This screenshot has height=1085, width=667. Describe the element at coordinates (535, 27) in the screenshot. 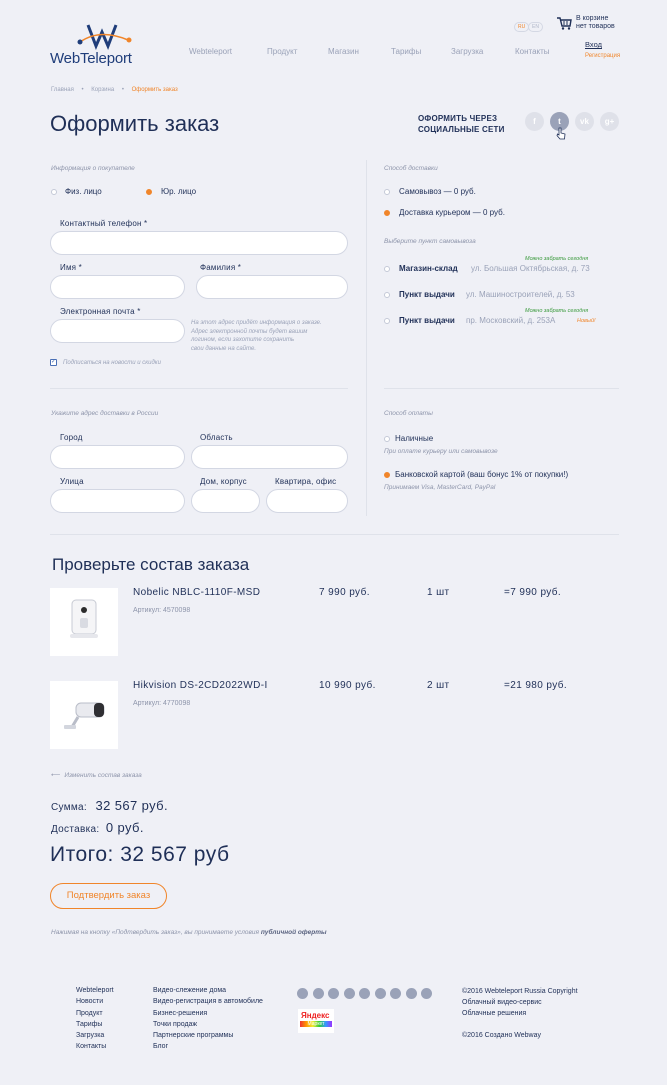

I see `lang-en: EN` at that location.